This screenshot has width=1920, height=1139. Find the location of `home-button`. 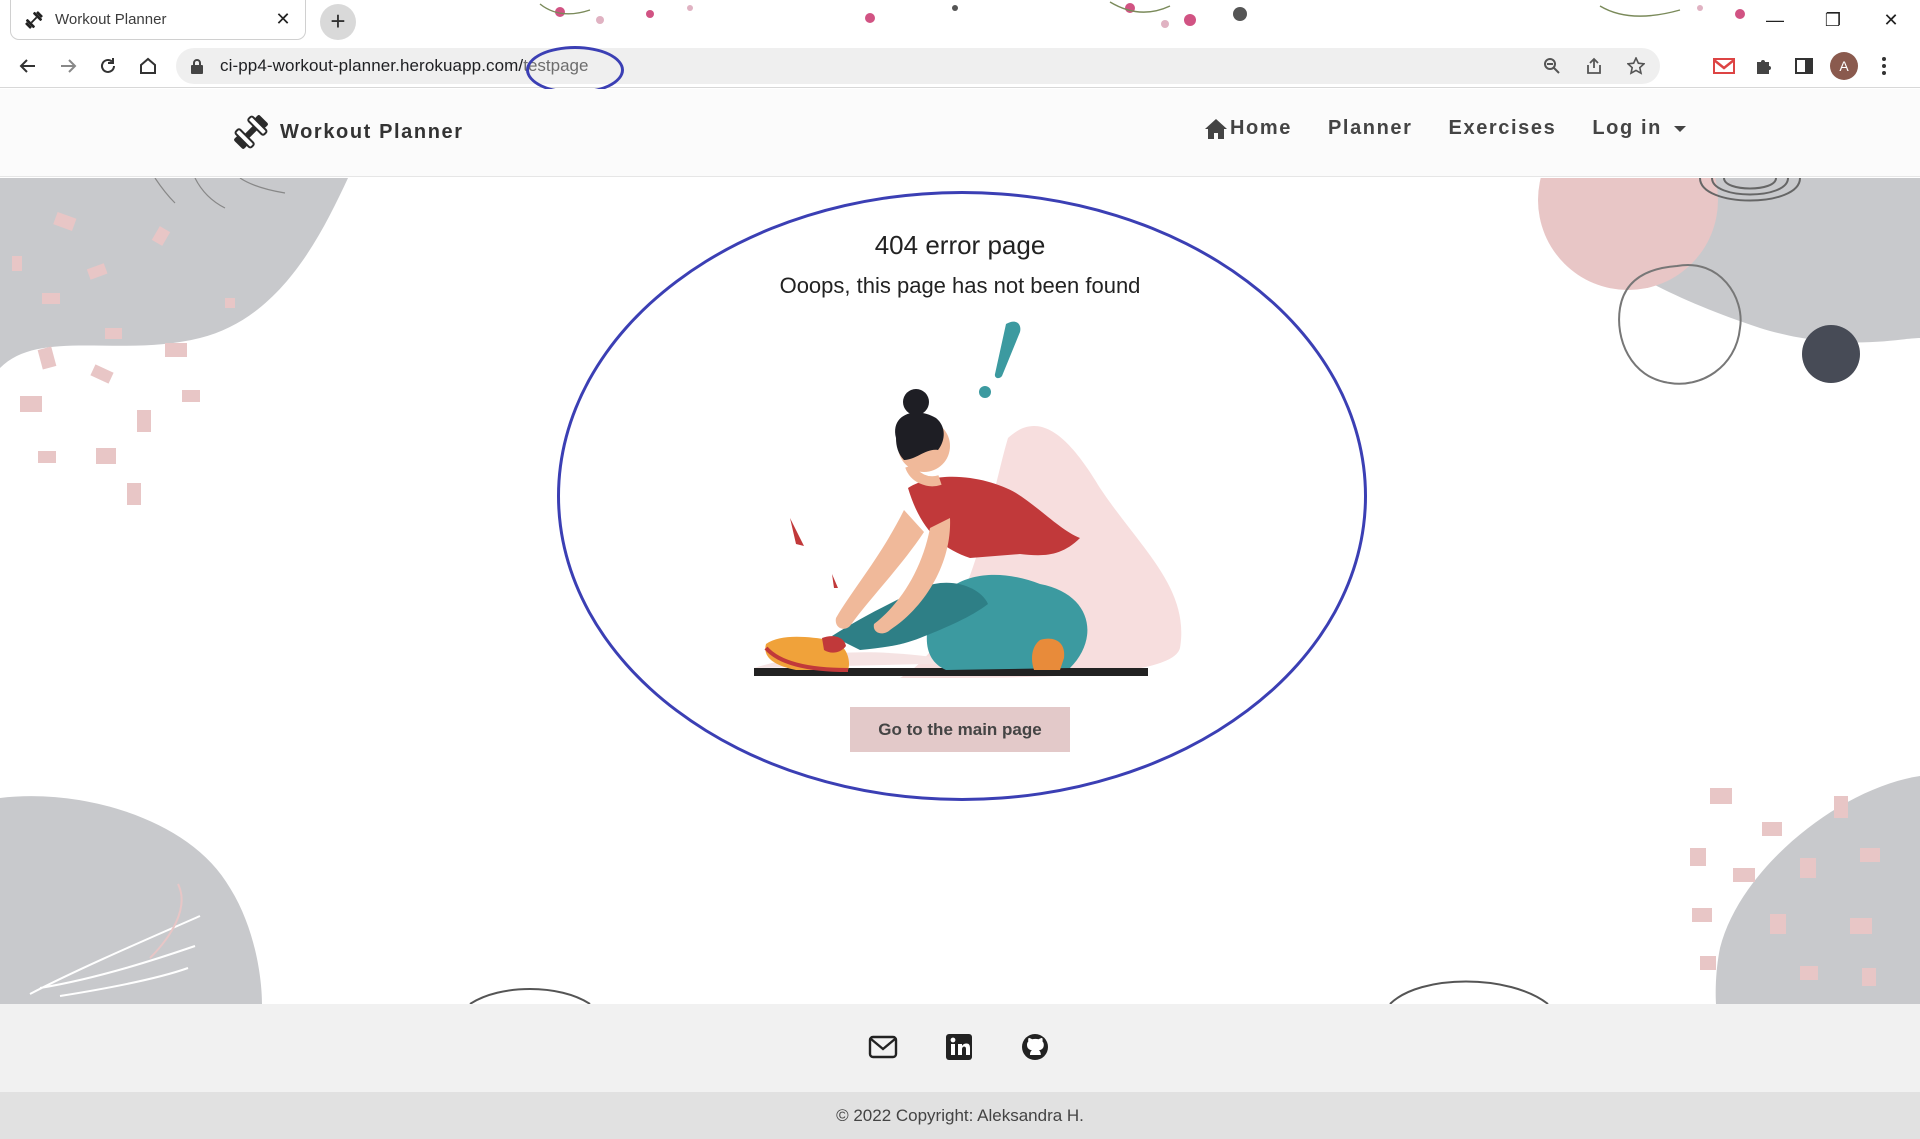

home-button is located at coordinates (148, 66).